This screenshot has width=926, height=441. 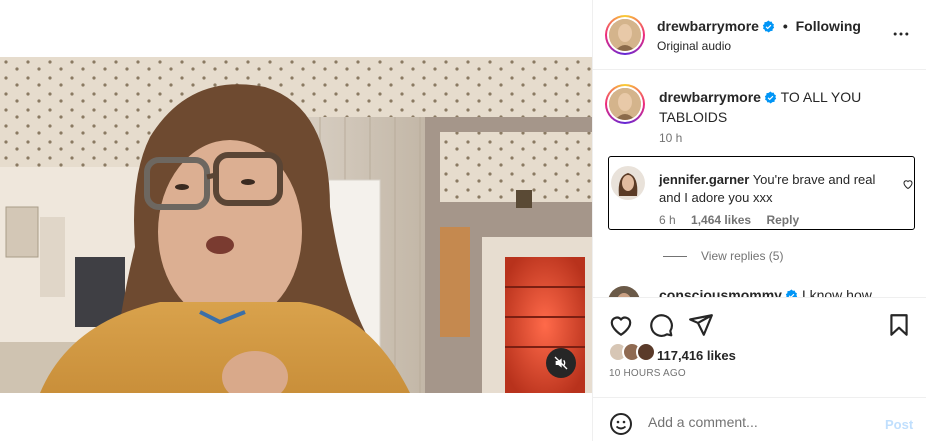 I want to click on original-audio-link: Original audio, so click(x=694, y=46).